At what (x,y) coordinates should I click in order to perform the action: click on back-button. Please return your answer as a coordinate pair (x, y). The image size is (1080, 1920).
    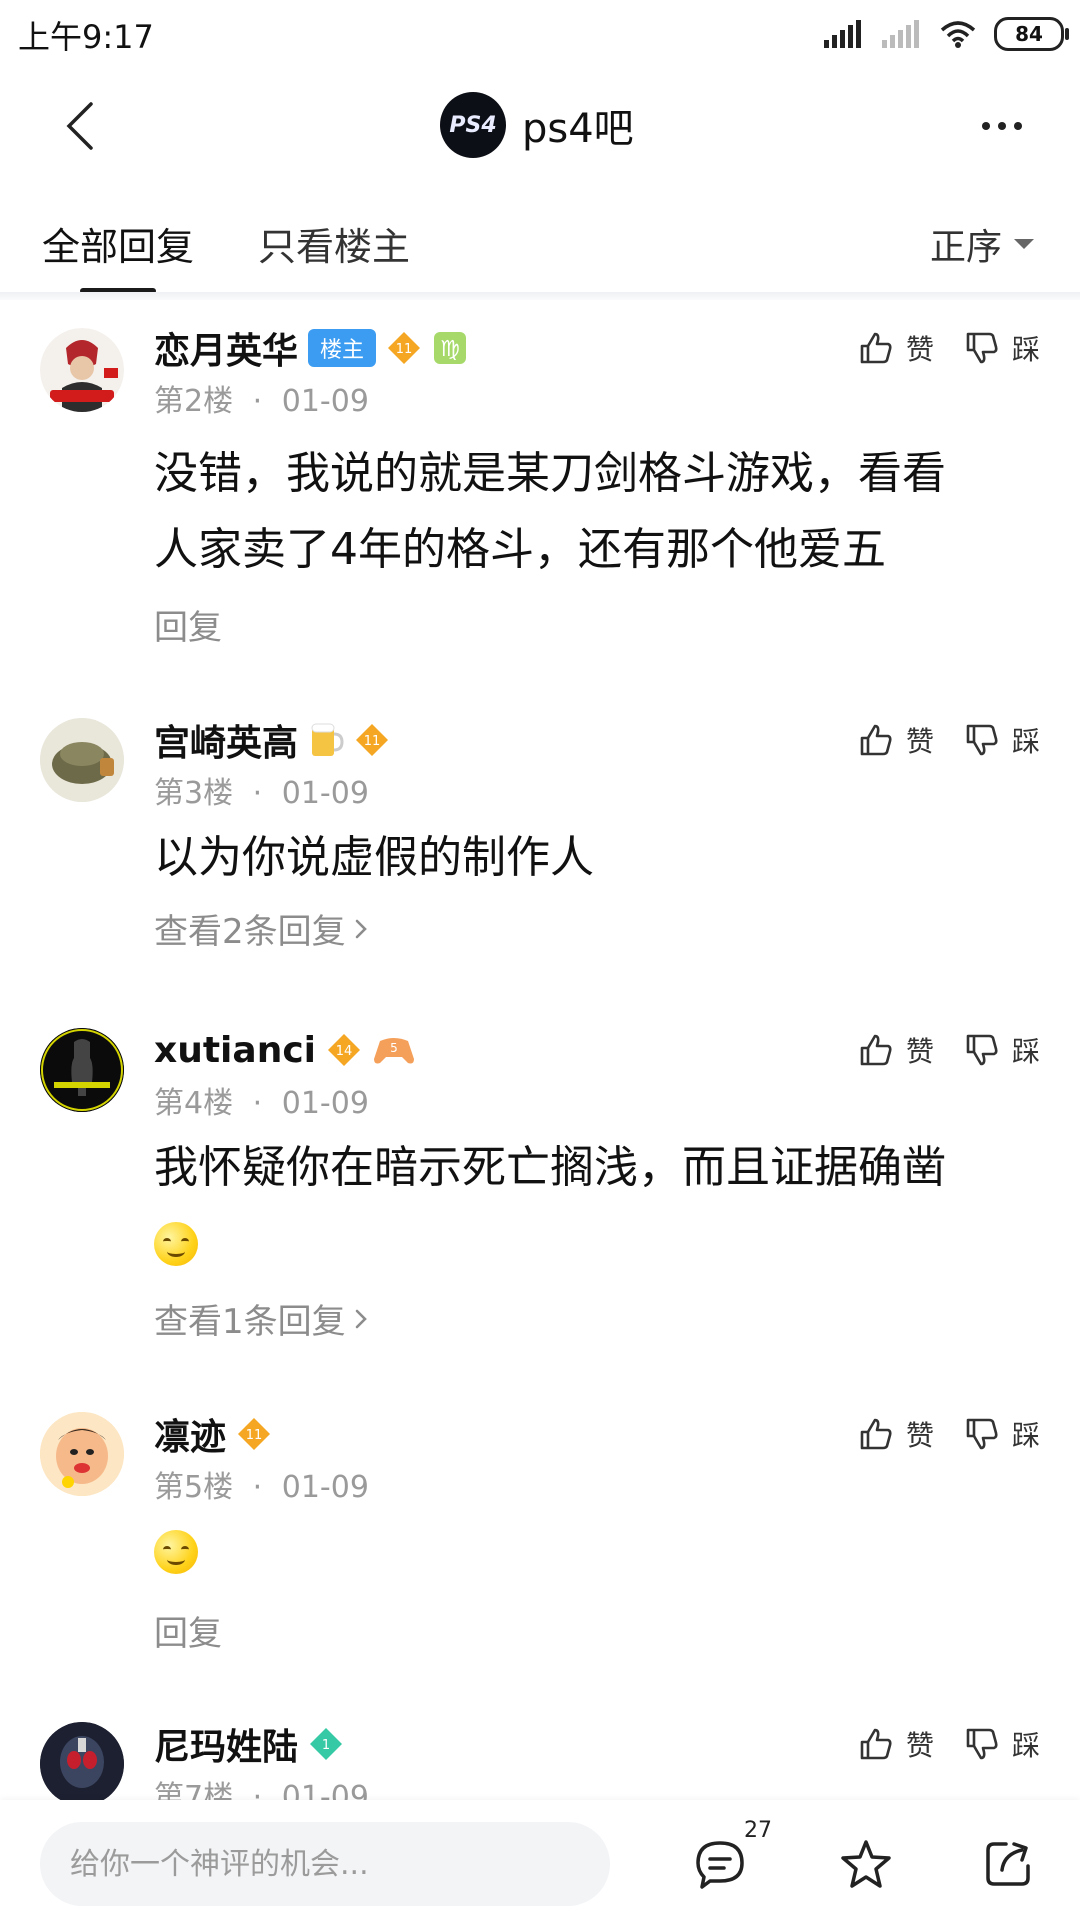
    Looking at the image, I should click on (80, 126).